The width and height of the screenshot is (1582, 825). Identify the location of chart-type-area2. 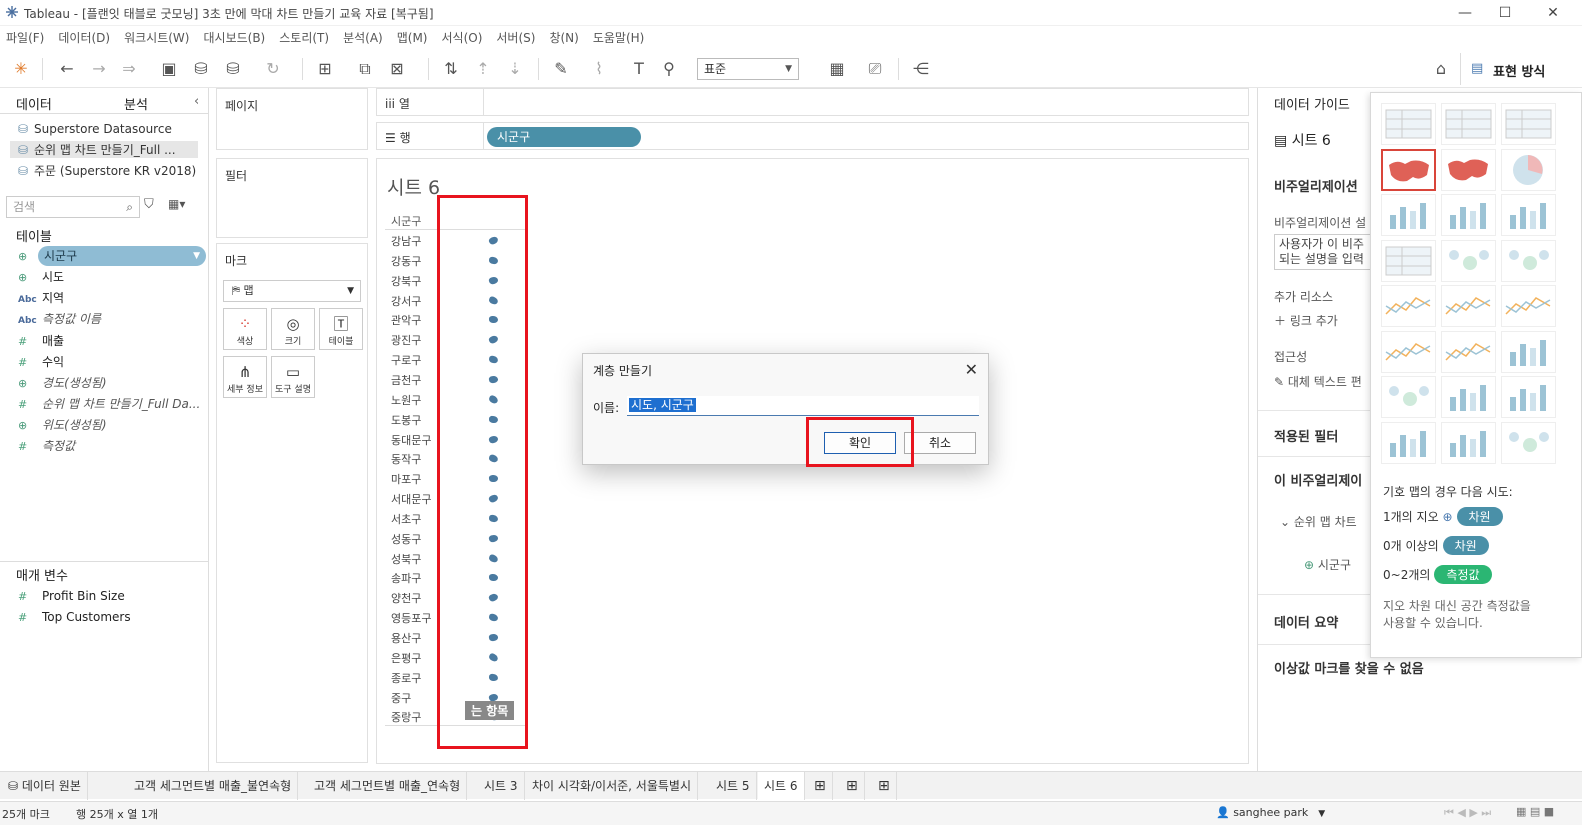
(1408, 351).